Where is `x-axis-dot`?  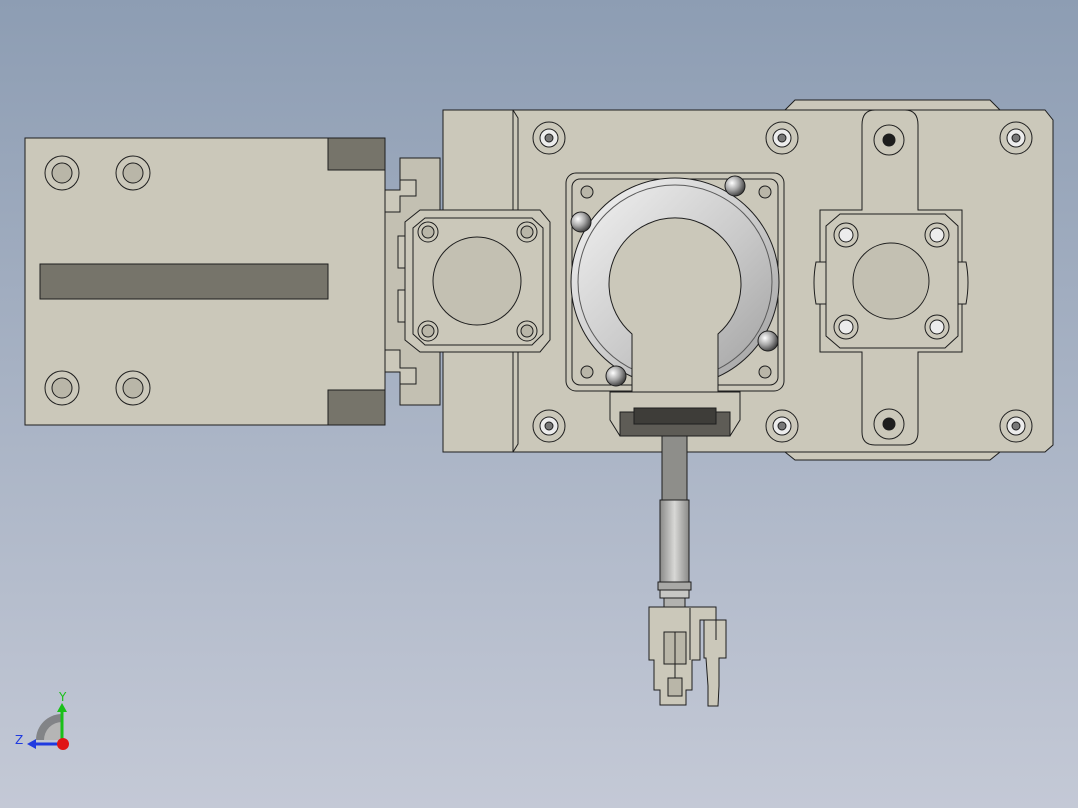 x-axis-dot is located at coordinates (63, 744).